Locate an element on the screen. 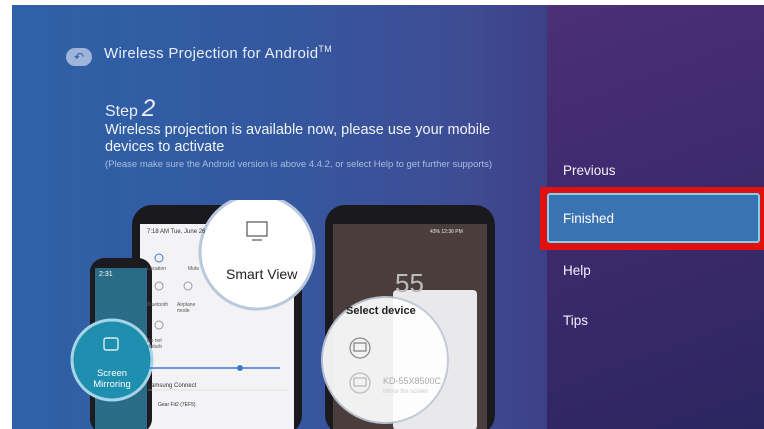 The height and width of the screenshot is (429, 764). menu-tips: Tips is located at coordinates (575, 320).